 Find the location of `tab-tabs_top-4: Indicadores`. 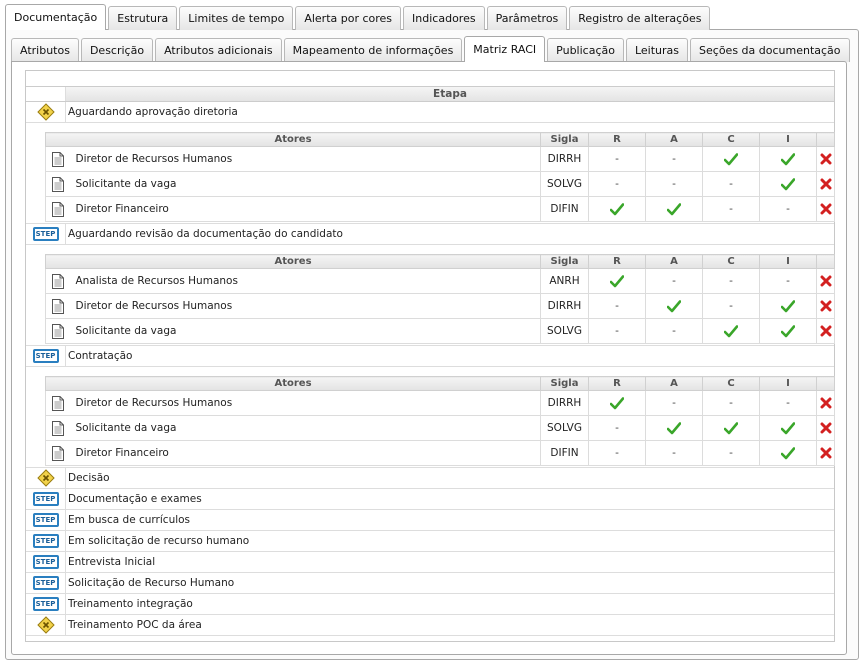

tab-tabs_top-4: Indicadores is located at coordinates (444, 18).